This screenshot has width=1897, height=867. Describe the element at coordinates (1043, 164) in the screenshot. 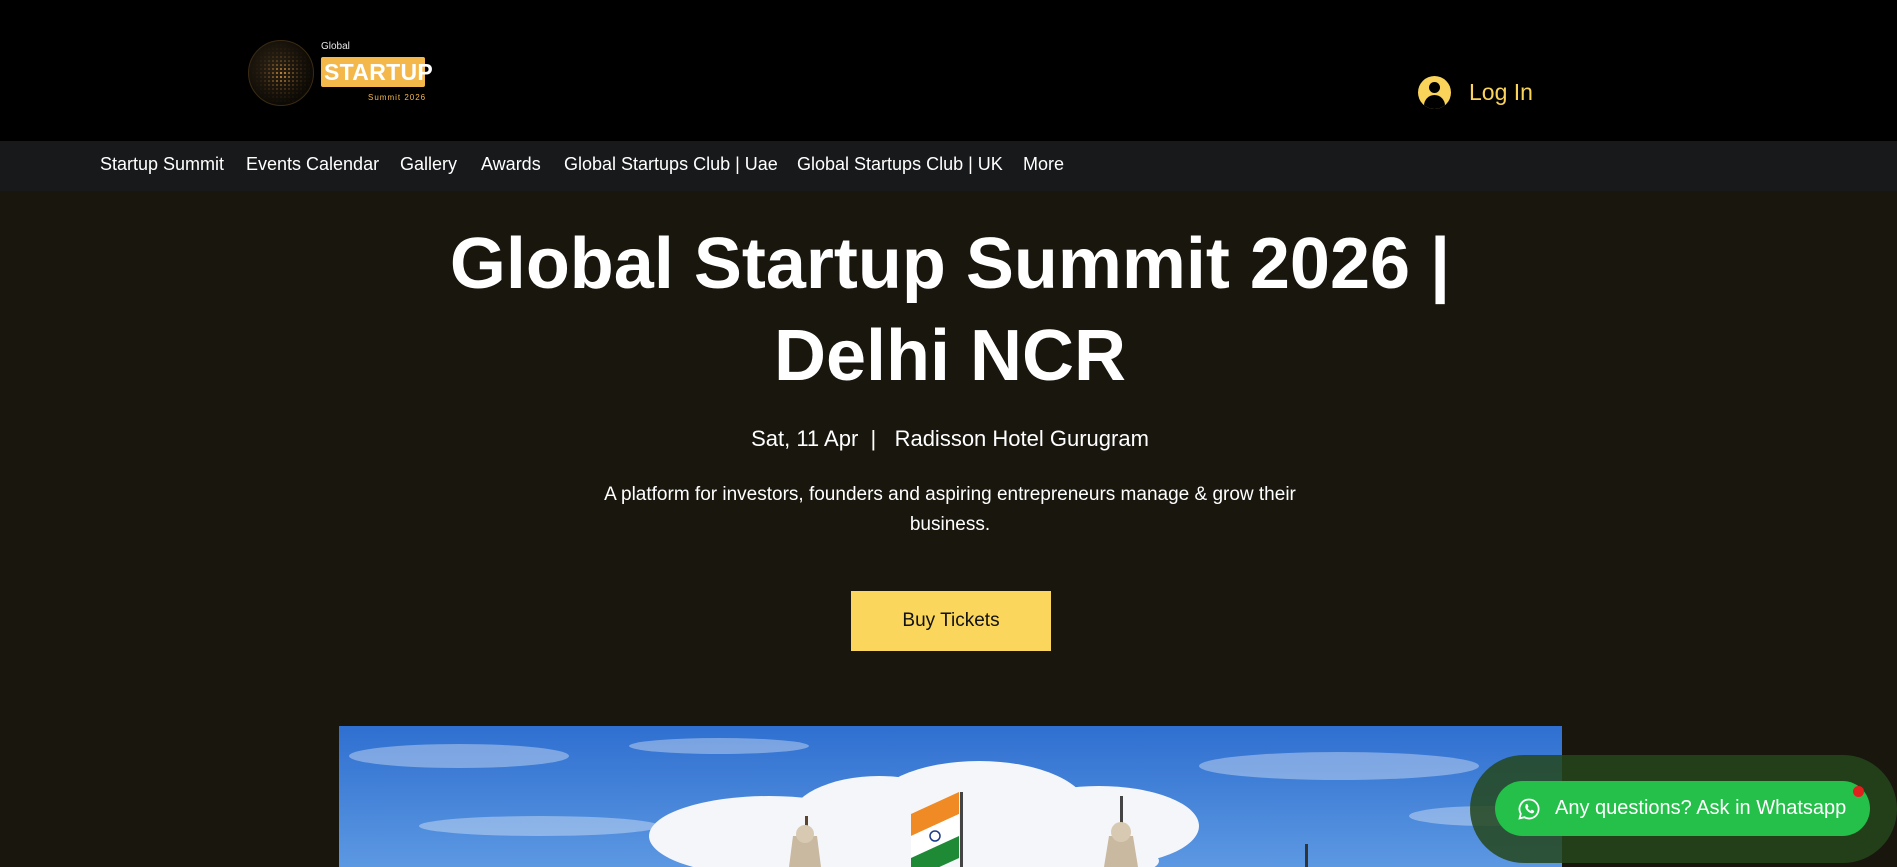

I see `nav-item-more: More` at that location.